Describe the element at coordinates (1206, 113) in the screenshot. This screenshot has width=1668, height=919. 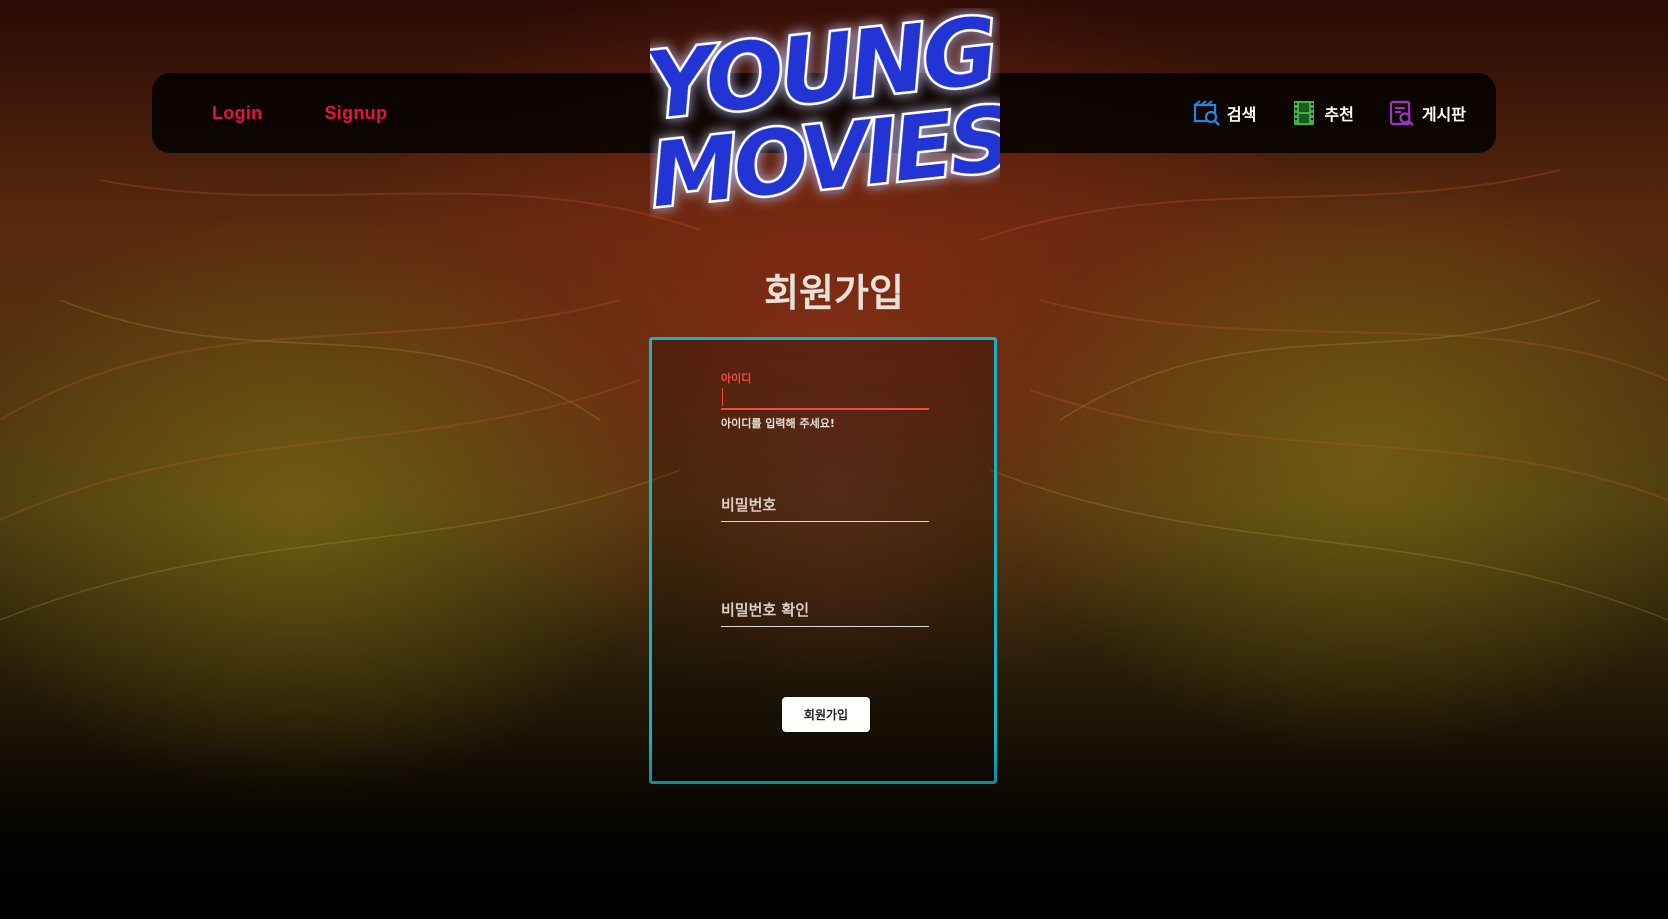
I see `search-film-icon` at that location.